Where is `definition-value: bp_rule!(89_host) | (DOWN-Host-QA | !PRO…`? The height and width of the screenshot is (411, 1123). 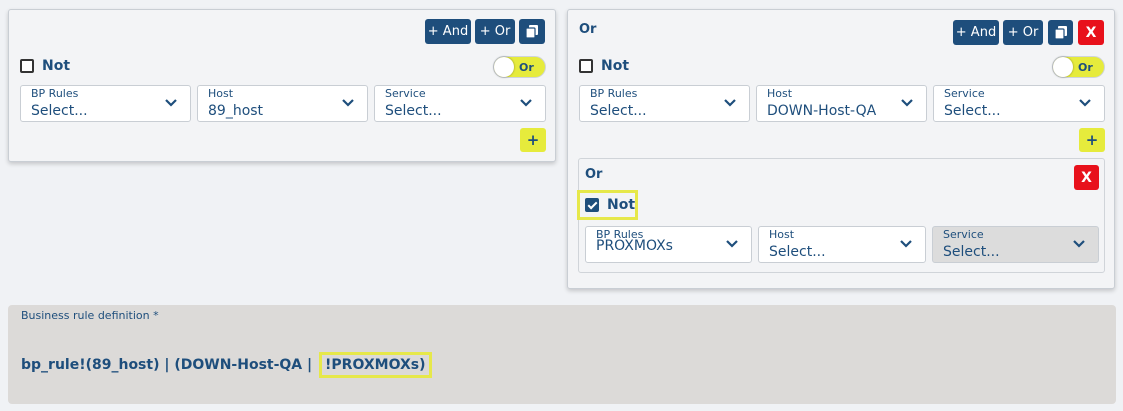 definition-value: bp_rule!(89_host) | (DOWN-Host-QA | !PRO… is located at coordinates (226, 365).